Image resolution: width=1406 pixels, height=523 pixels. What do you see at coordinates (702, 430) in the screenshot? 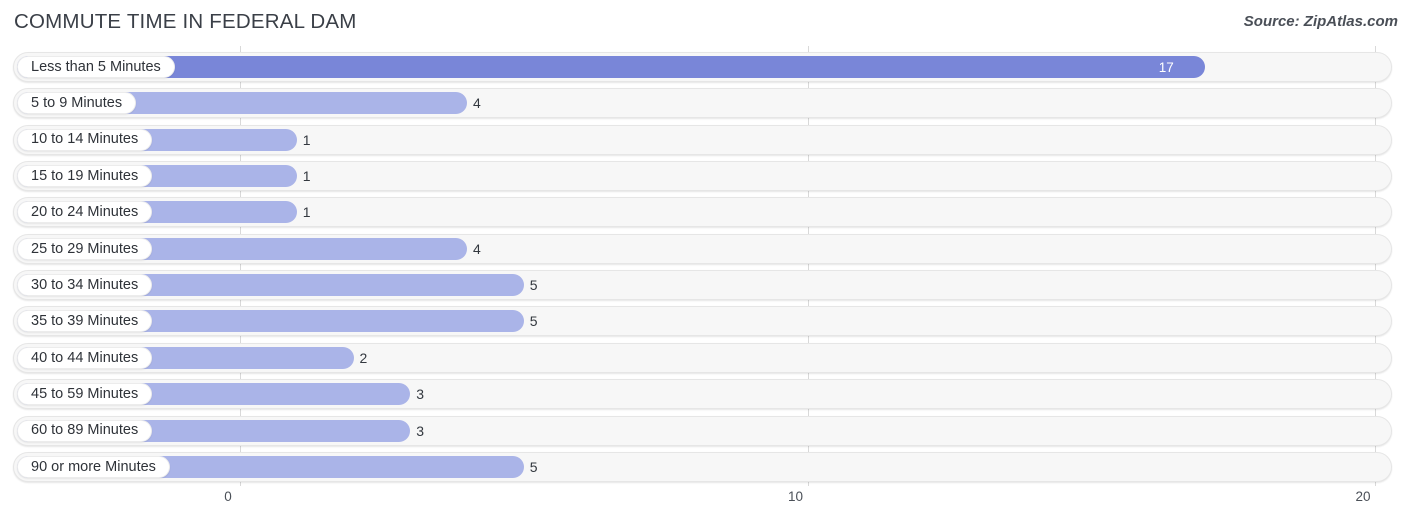
I see `bar-row: 60 to 89 Minutes 3` at bounding box center [702, 430].